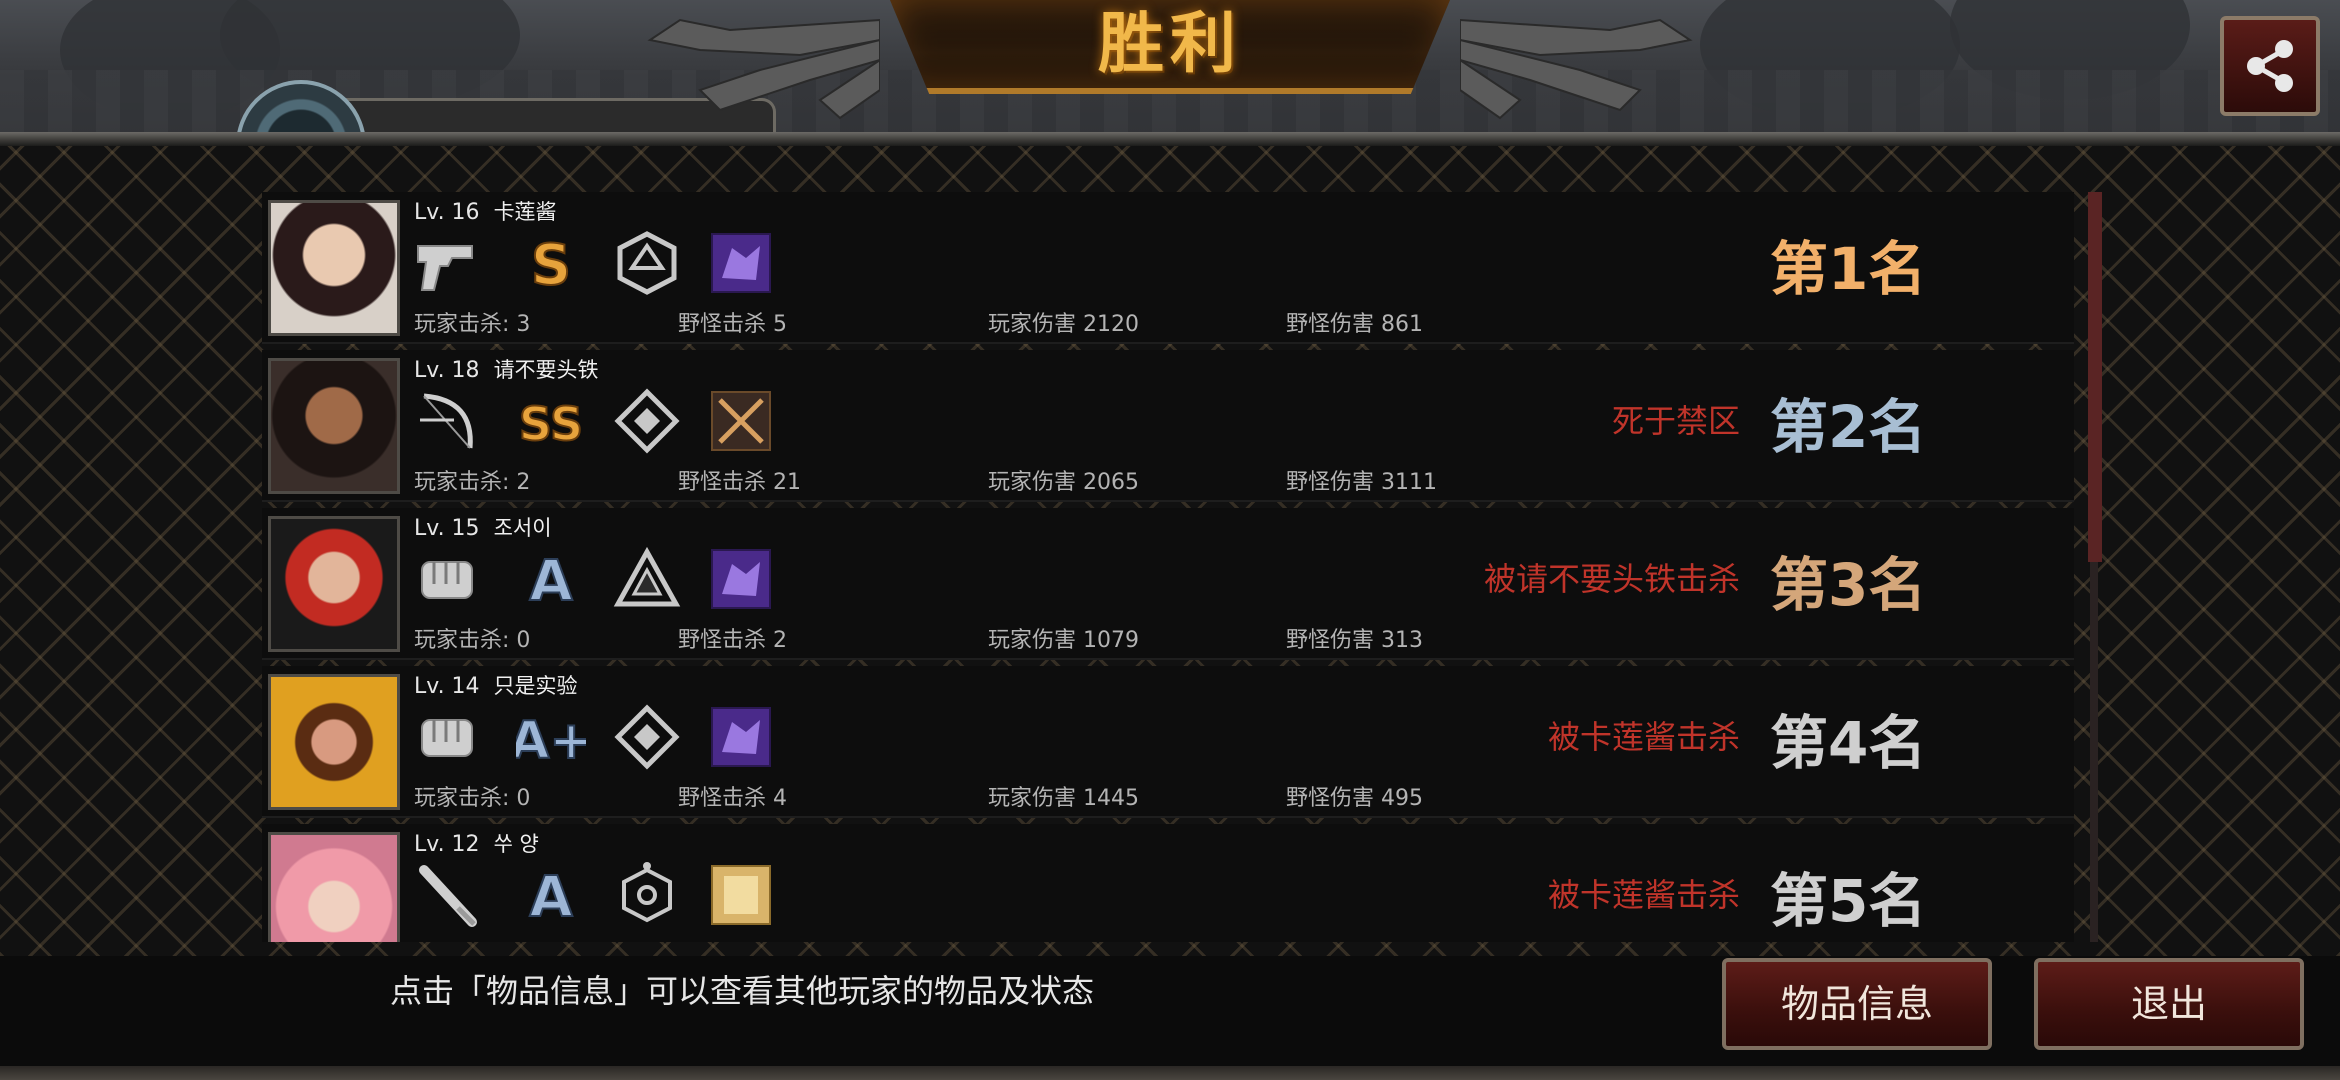  I want to click on player-damage: 玩家伤害 1079, so click(1063, 640).